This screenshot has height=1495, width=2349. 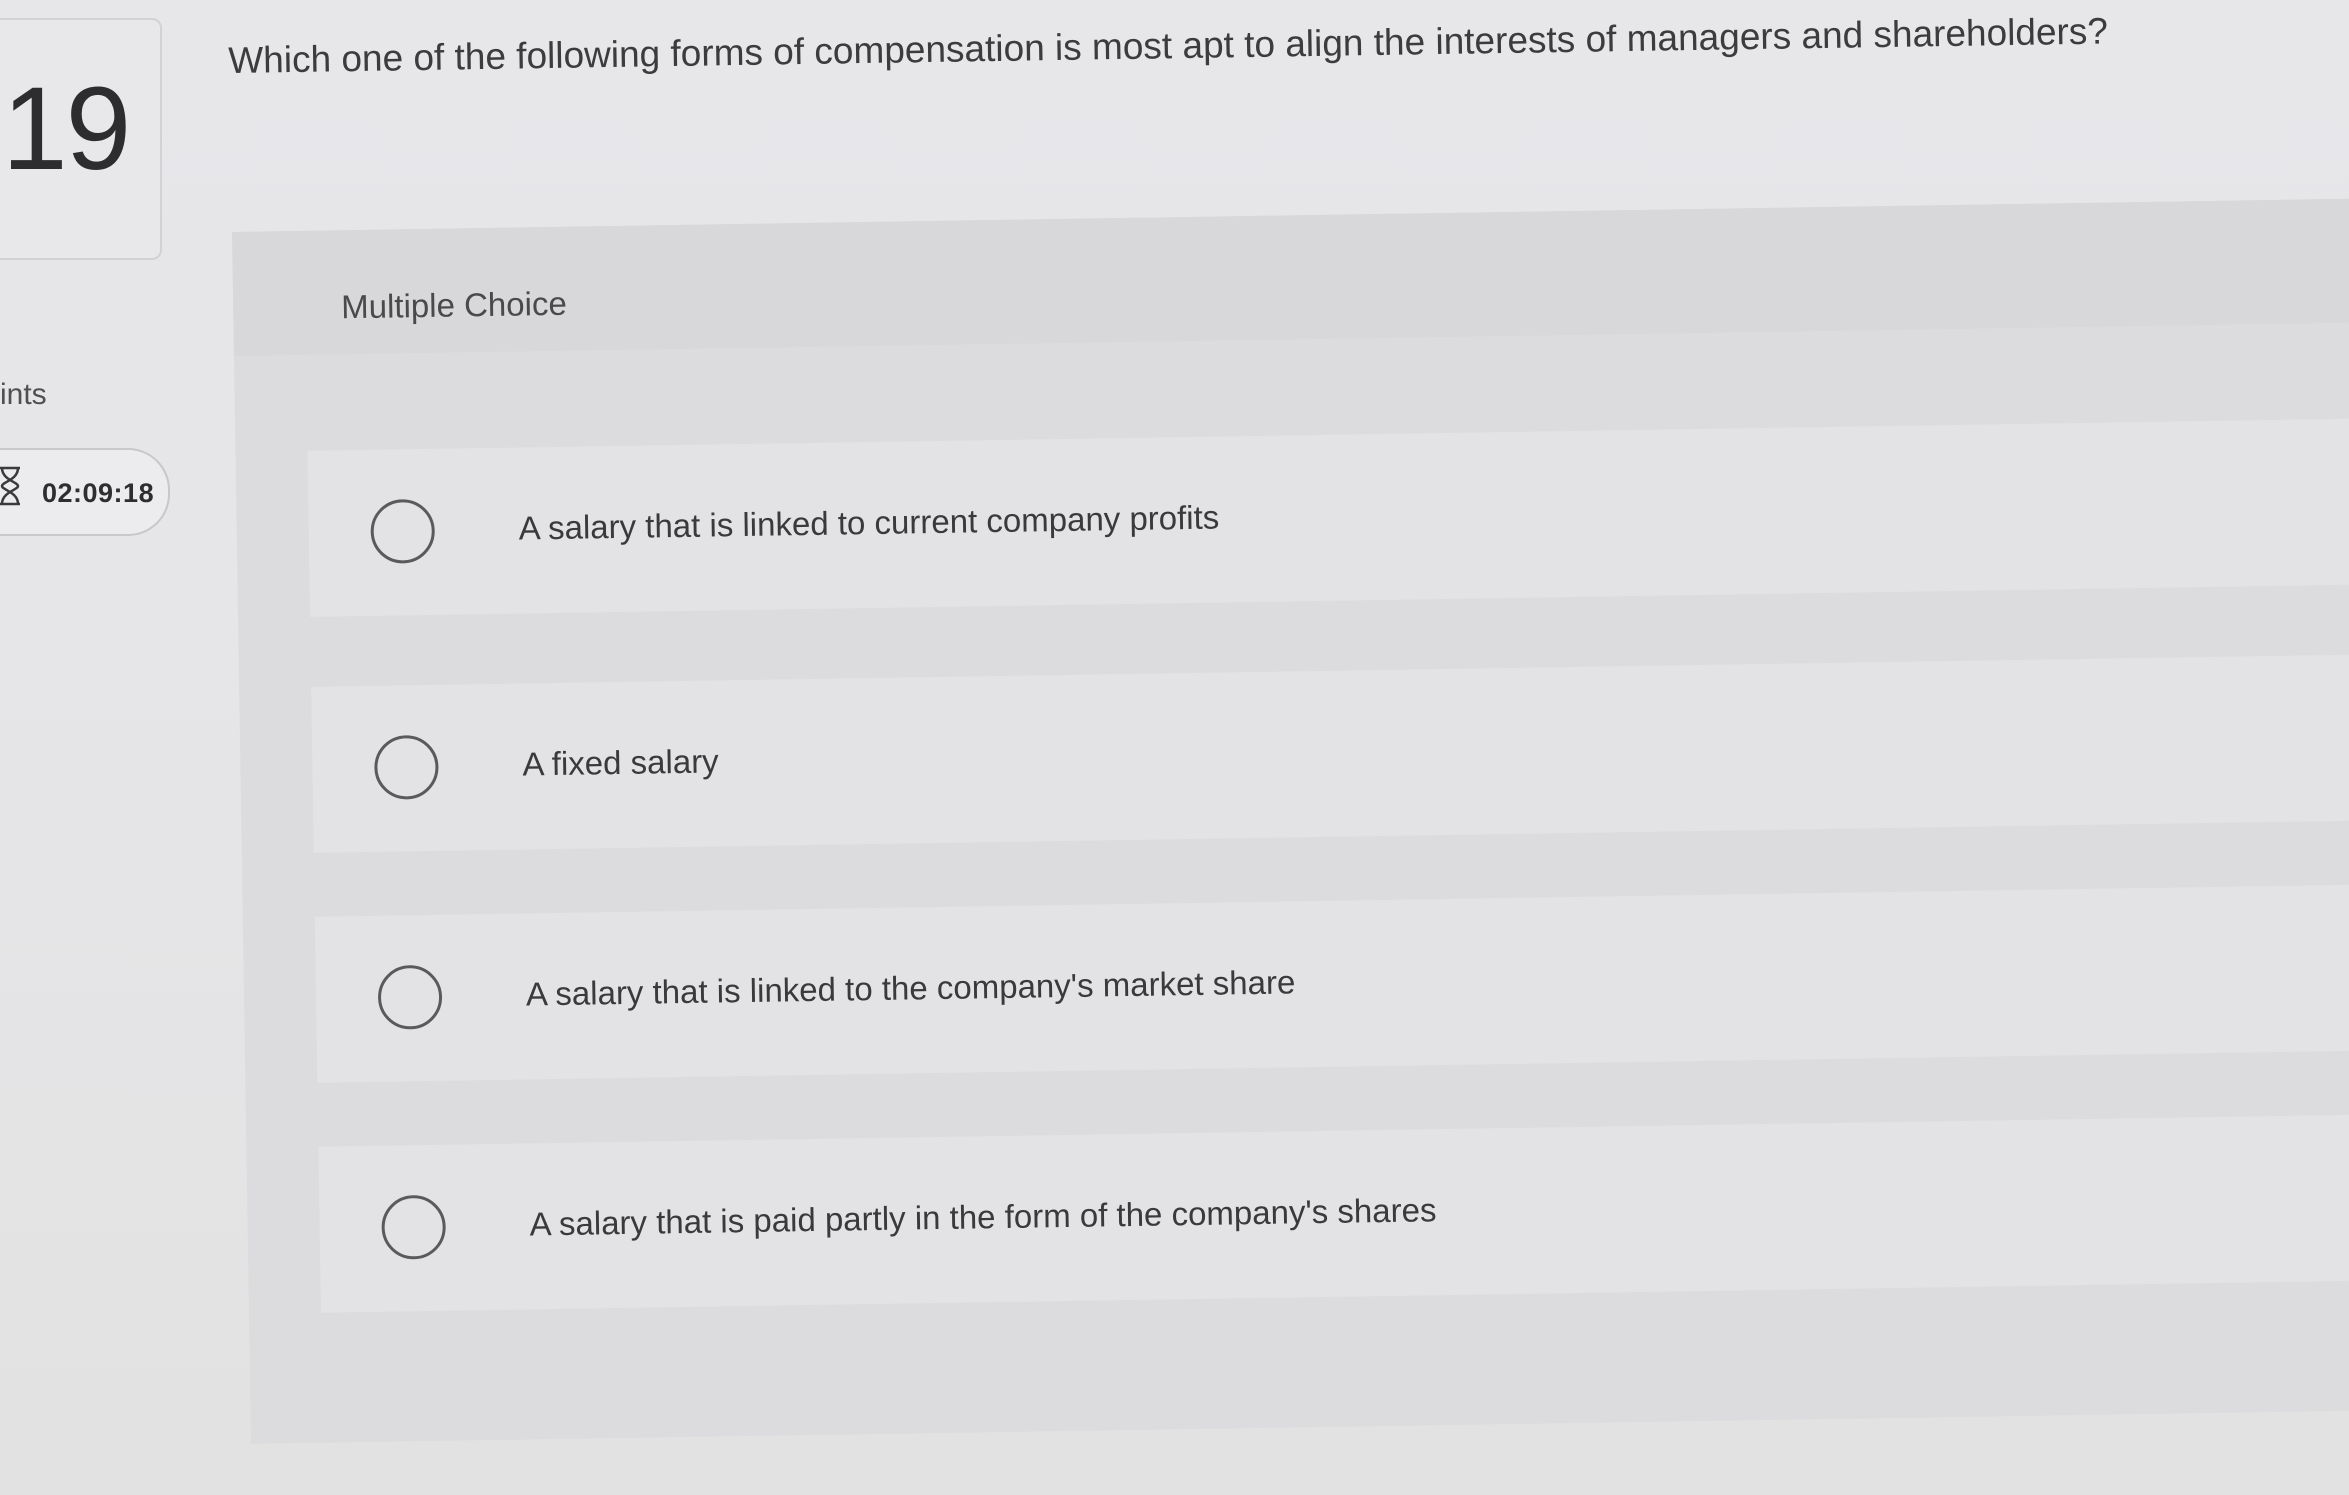 What do you see at coordinates (620, 762) in the screenshot?
I see `option-label: A fixed salary` at bounding box center [620, 762].